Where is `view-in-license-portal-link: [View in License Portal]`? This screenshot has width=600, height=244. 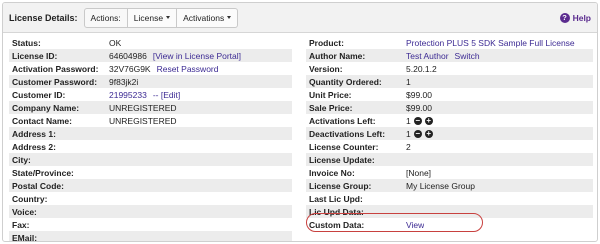 view-in-license-portal-link: [View in License Portal] is located at coordinates (197, 56).